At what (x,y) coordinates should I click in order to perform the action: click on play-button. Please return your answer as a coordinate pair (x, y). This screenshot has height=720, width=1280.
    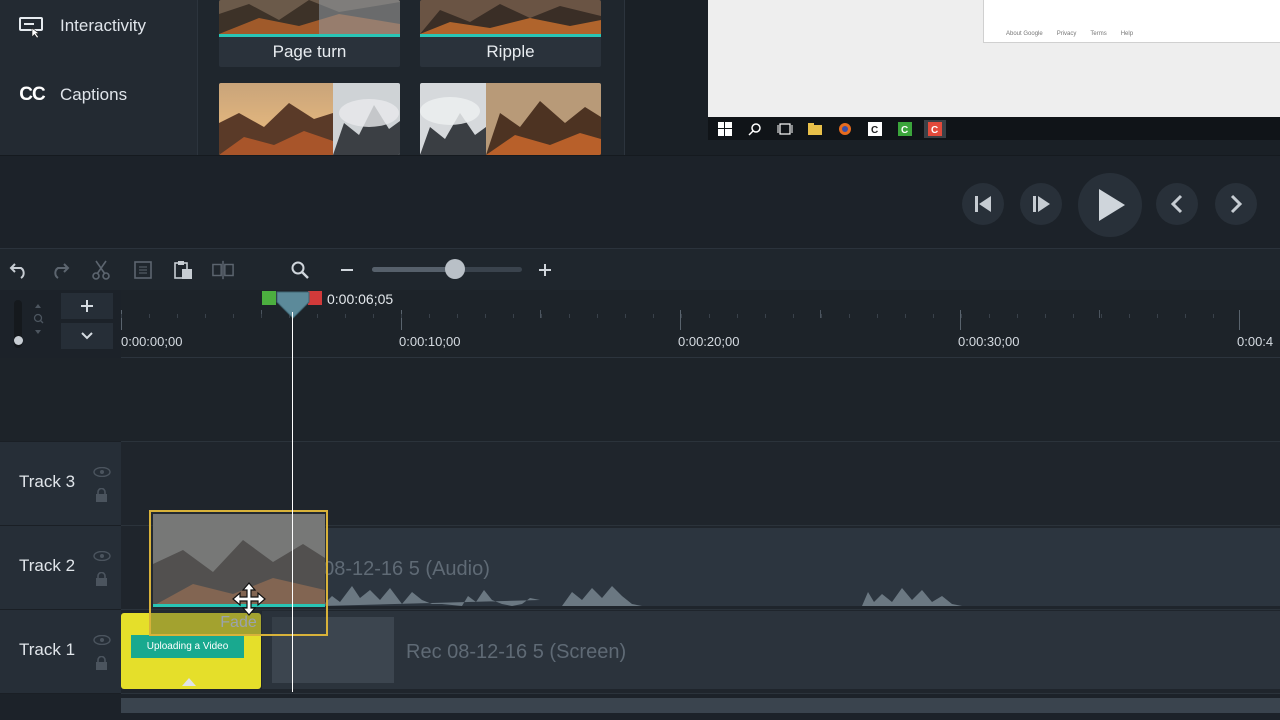
    Looking at the image, I should click on (1110, 205).